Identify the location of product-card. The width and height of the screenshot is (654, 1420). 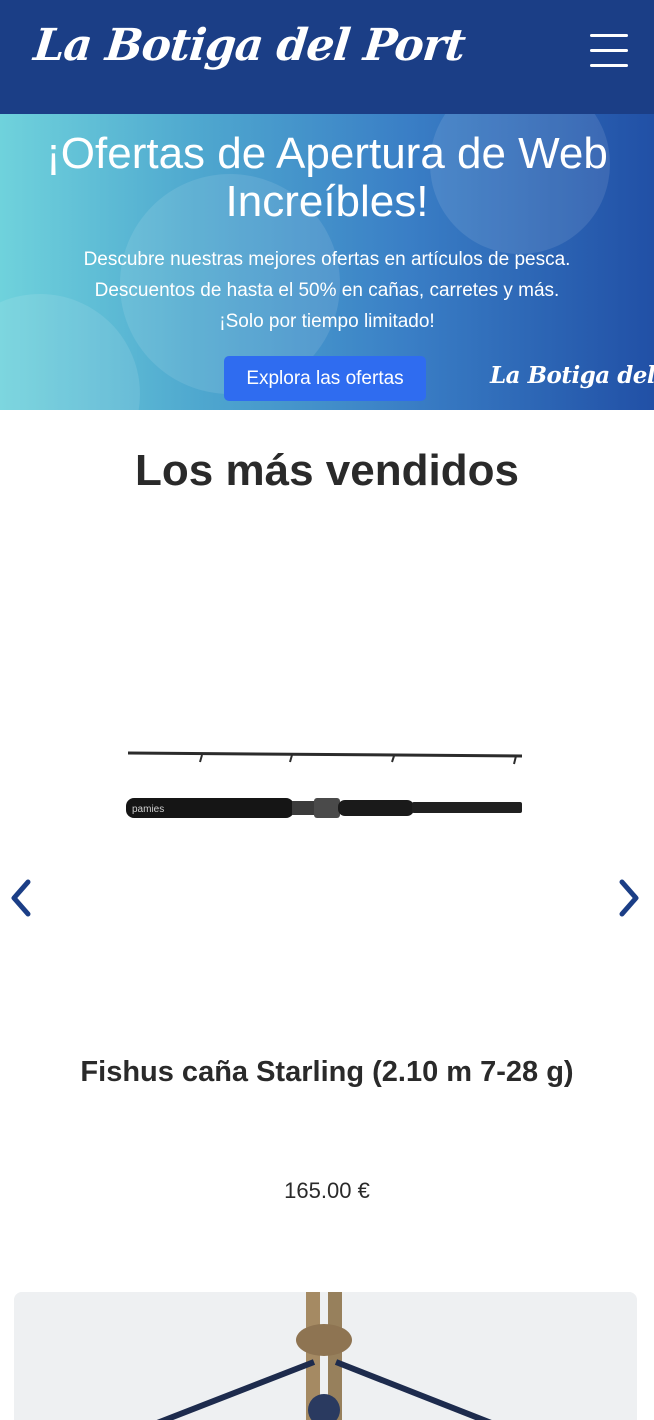
(325, 1356).